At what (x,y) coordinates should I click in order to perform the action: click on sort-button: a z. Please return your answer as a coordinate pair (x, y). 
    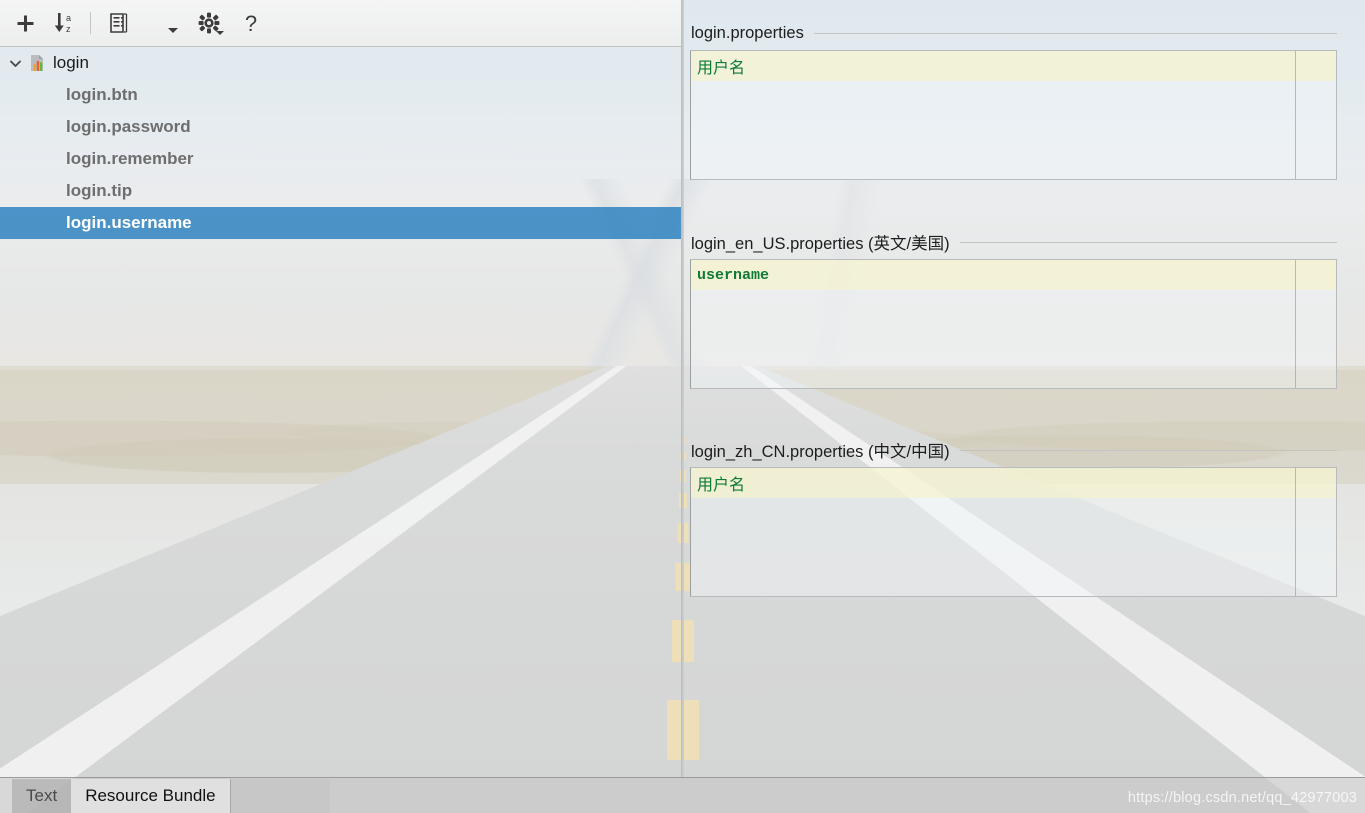
    Looking at the image, I should click on (65, 23).